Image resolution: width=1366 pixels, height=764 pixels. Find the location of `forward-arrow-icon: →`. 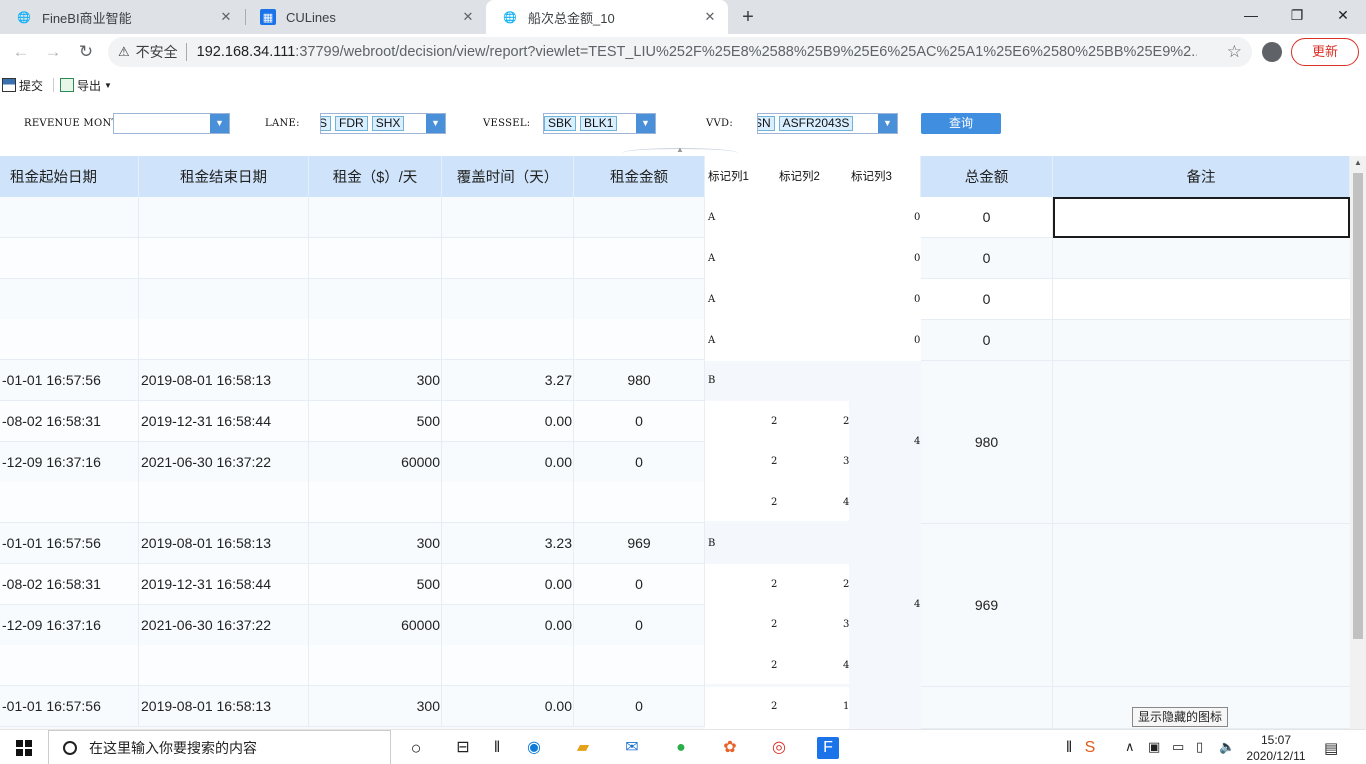

forward-arrow-icon: → is located at coordinates (53, 52).